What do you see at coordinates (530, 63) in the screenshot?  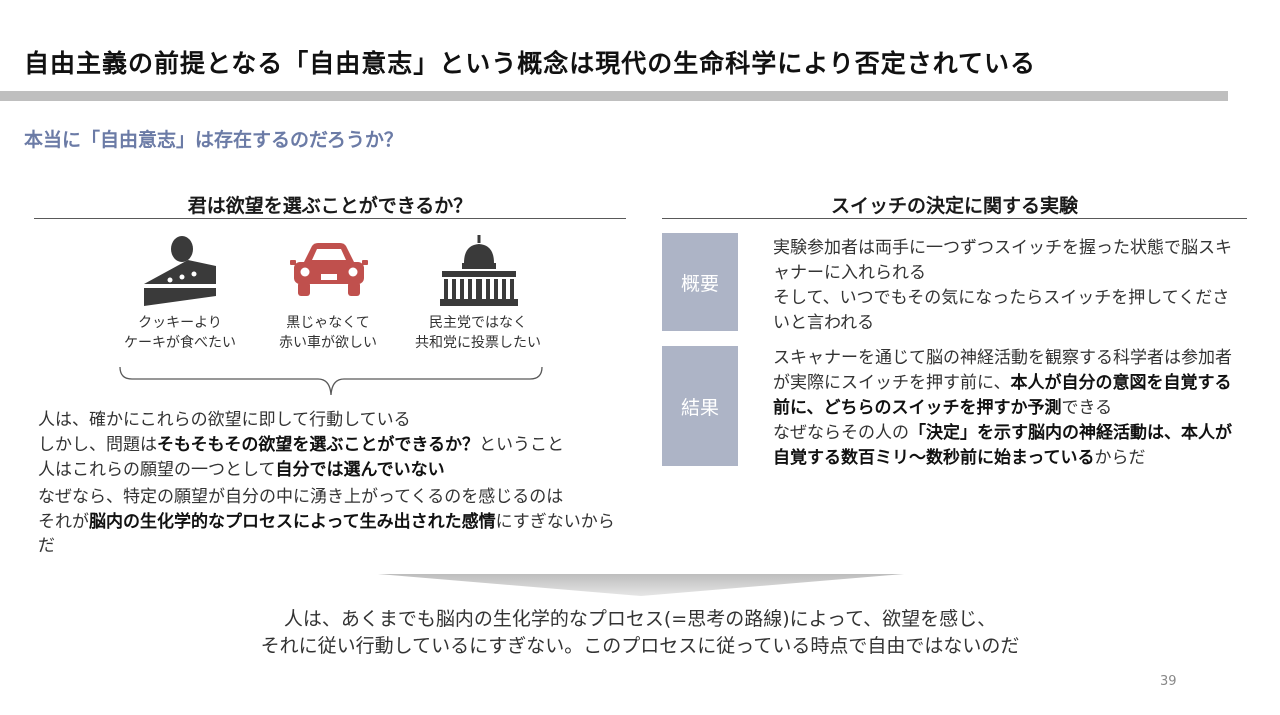 I see `slide-title: 自由主義の前提となる「自由意志」という概念は現代の生命科学により否定されている` at bounding box center [530, 63].